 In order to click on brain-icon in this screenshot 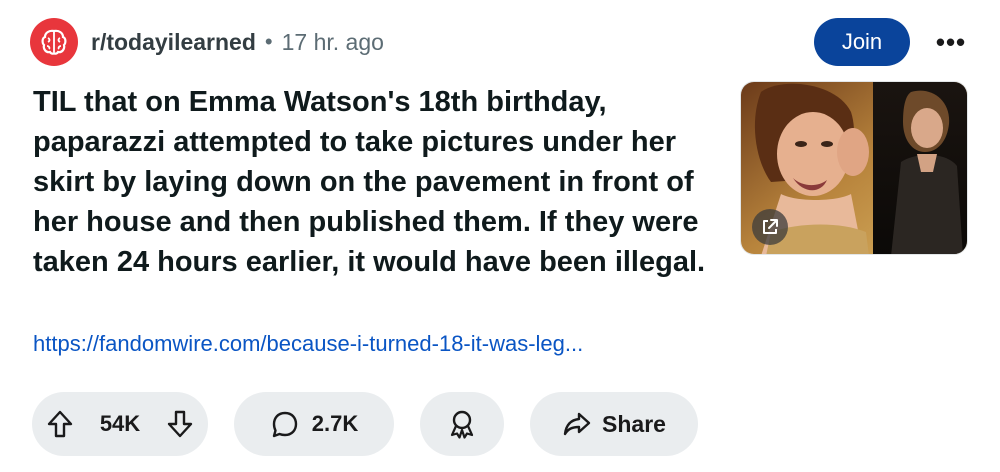, I will do `click(54, 42)`.